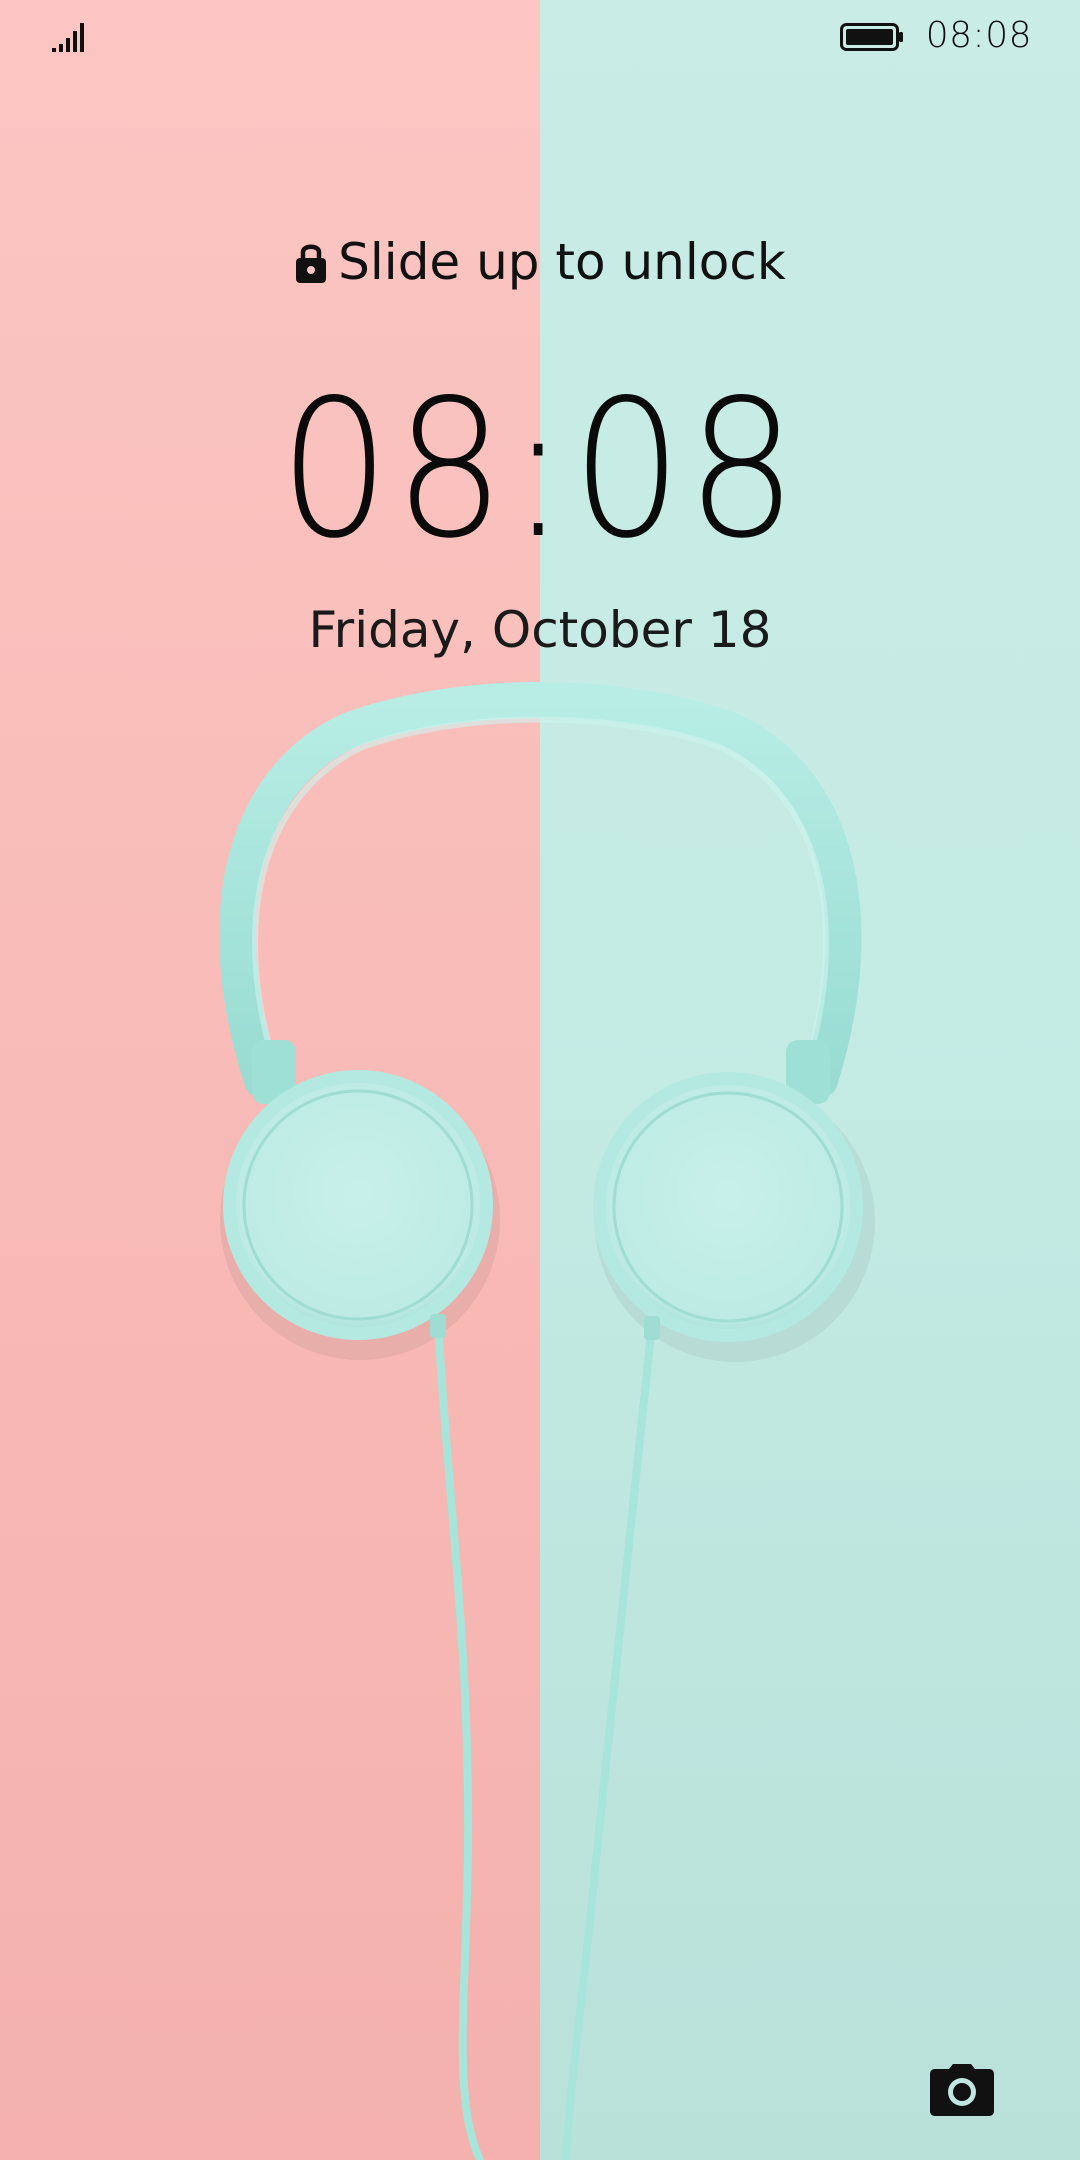  I want to click on signal-bars-icon, so click(68, 37).